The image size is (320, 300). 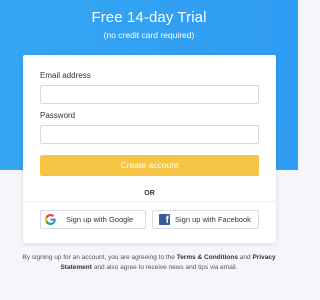 I want to click on password-label: Password, so click(x=58, y=115).